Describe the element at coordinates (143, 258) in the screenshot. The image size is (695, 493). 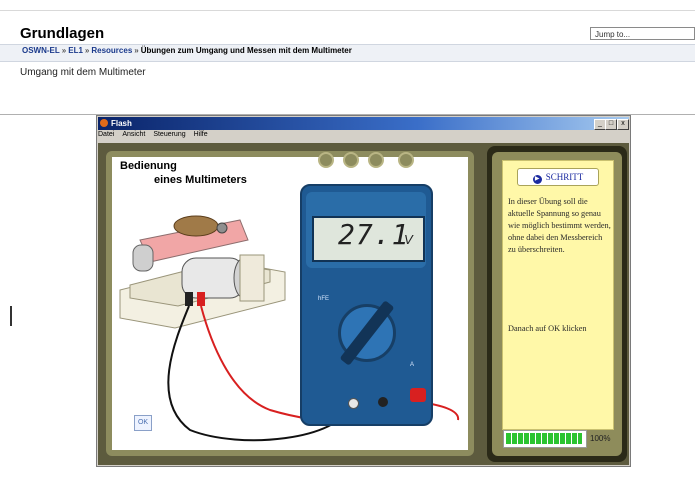
I see `conveyor-roller` at that location.